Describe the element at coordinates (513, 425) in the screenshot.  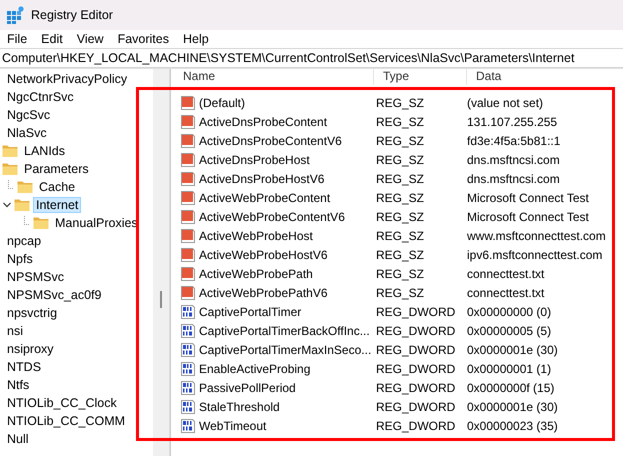
I see `value-data: 0x00000023 (35)` at that location.